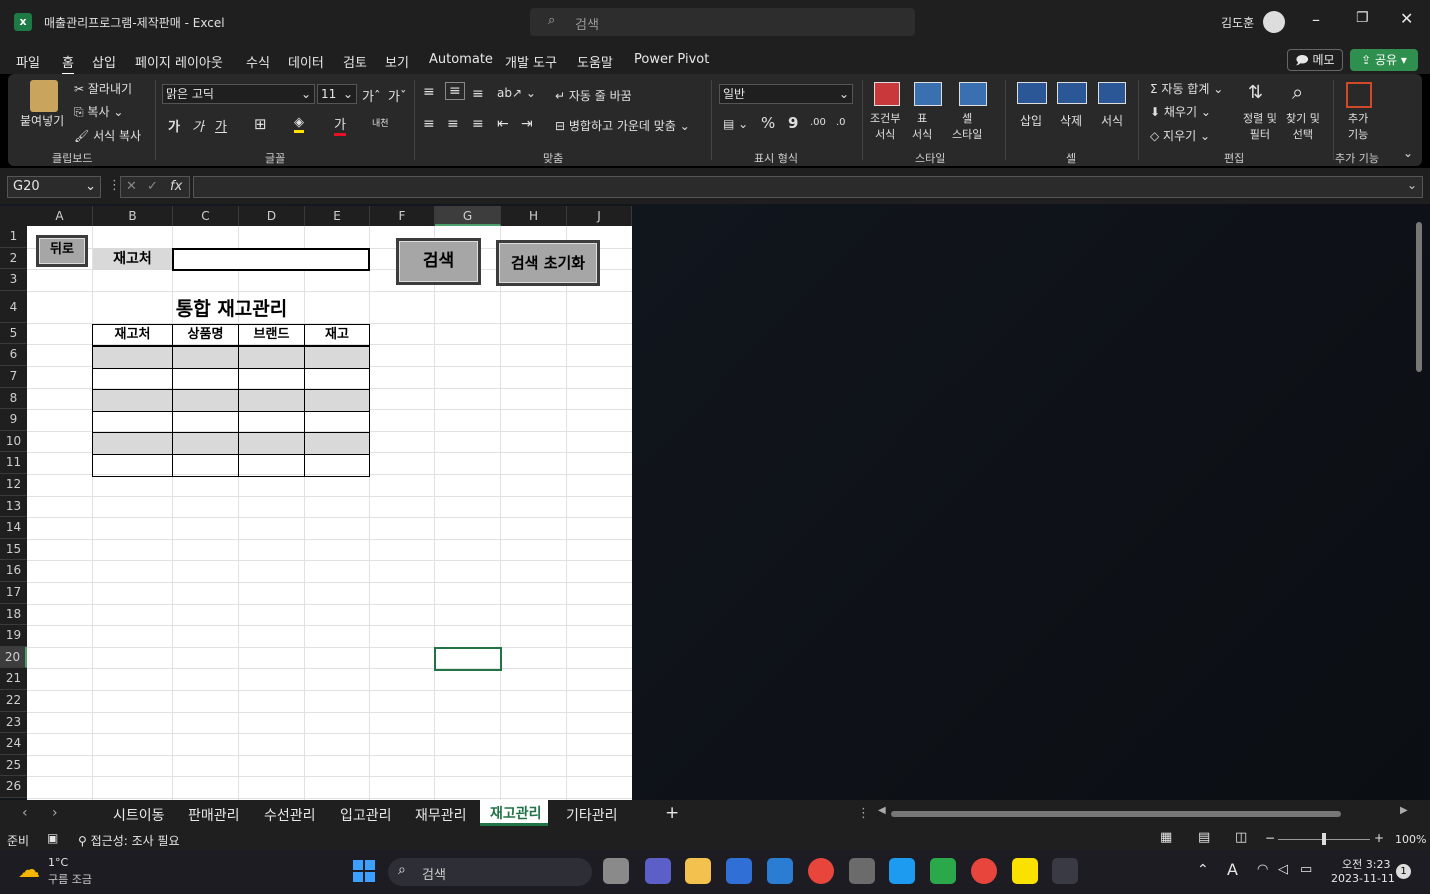  What do you see at coordinates (739, 871) in the screenshot?
I see `store-icon` at bounding box center [739, 871].